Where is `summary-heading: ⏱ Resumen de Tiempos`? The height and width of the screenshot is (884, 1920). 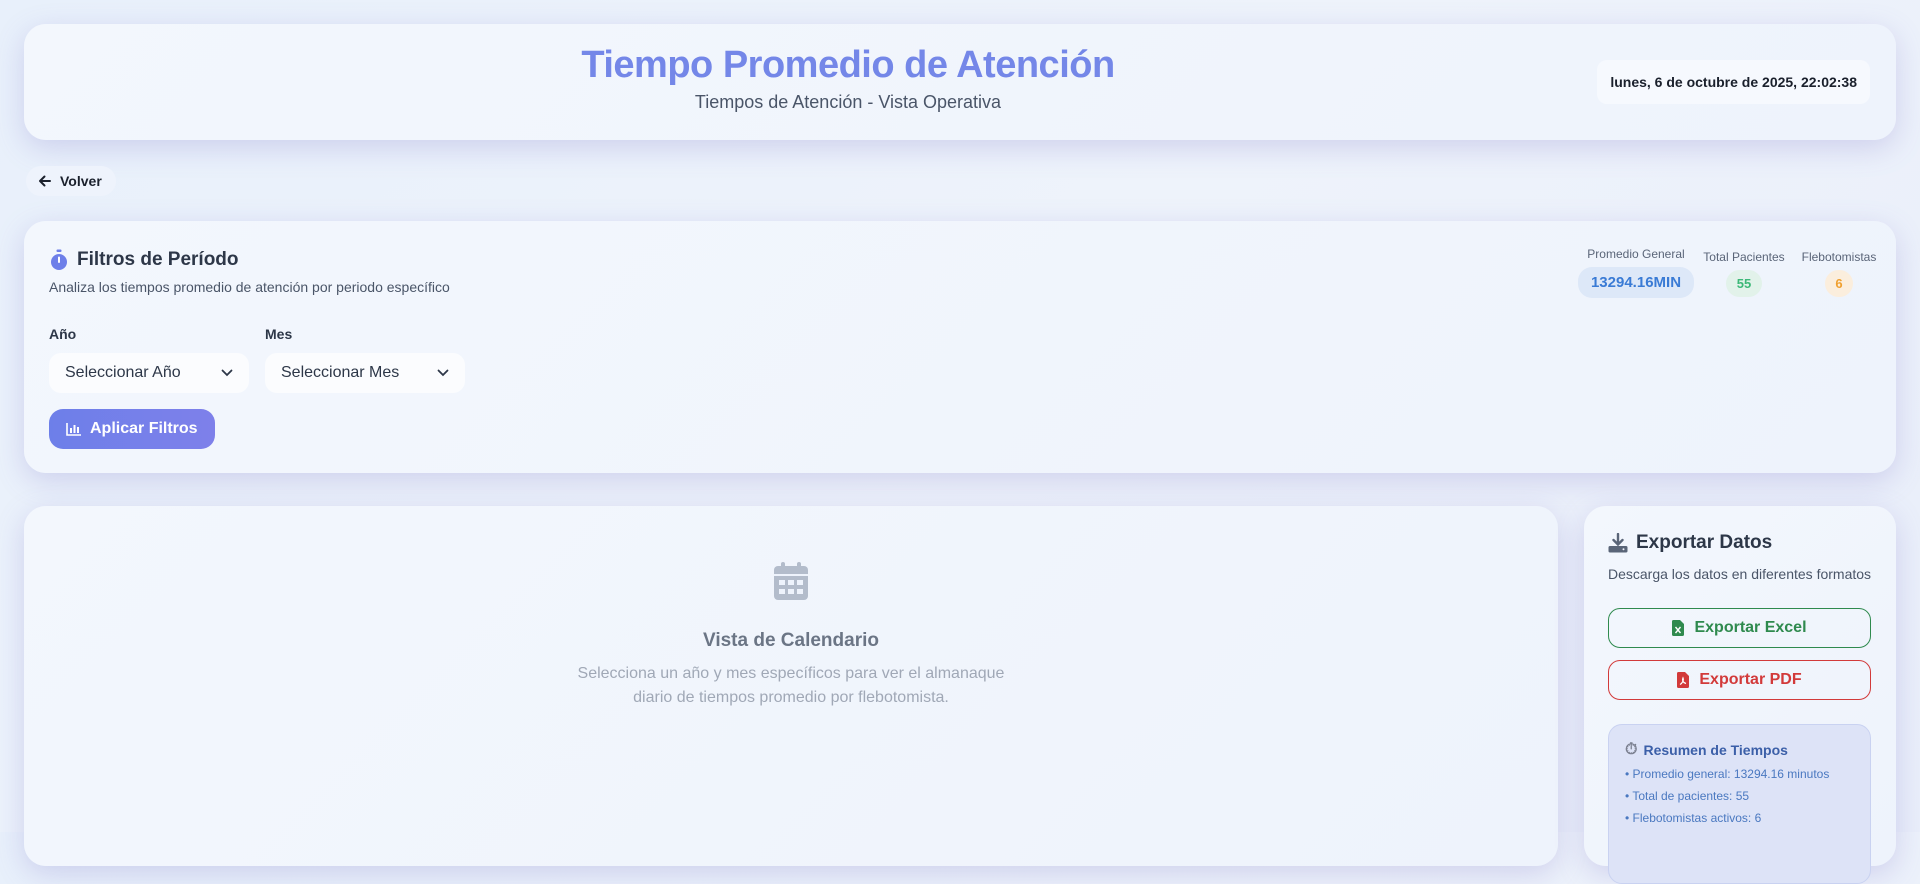
summary-heading: ⏱ Resumen de Tiempos is located at coordinates (1739, 750).